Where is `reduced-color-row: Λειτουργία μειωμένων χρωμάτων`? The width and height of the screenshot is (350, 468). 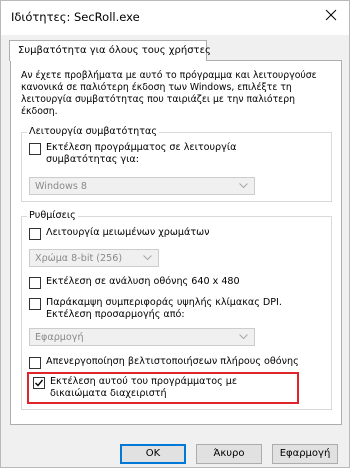
reduced-color-row: Λειτουργία μειωμένων χρωμάτων is located at coordinates (169, 233).